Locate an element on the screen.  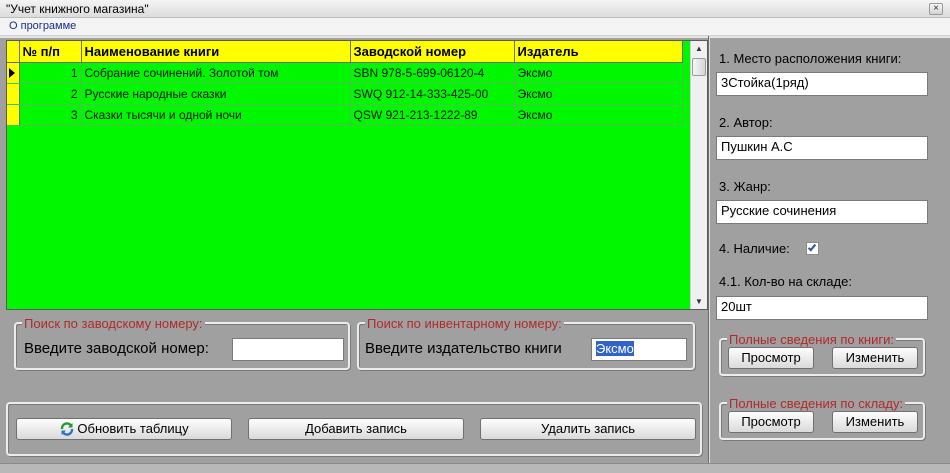
add-record-button: Добавить запись is located at coordinates (356, 429).